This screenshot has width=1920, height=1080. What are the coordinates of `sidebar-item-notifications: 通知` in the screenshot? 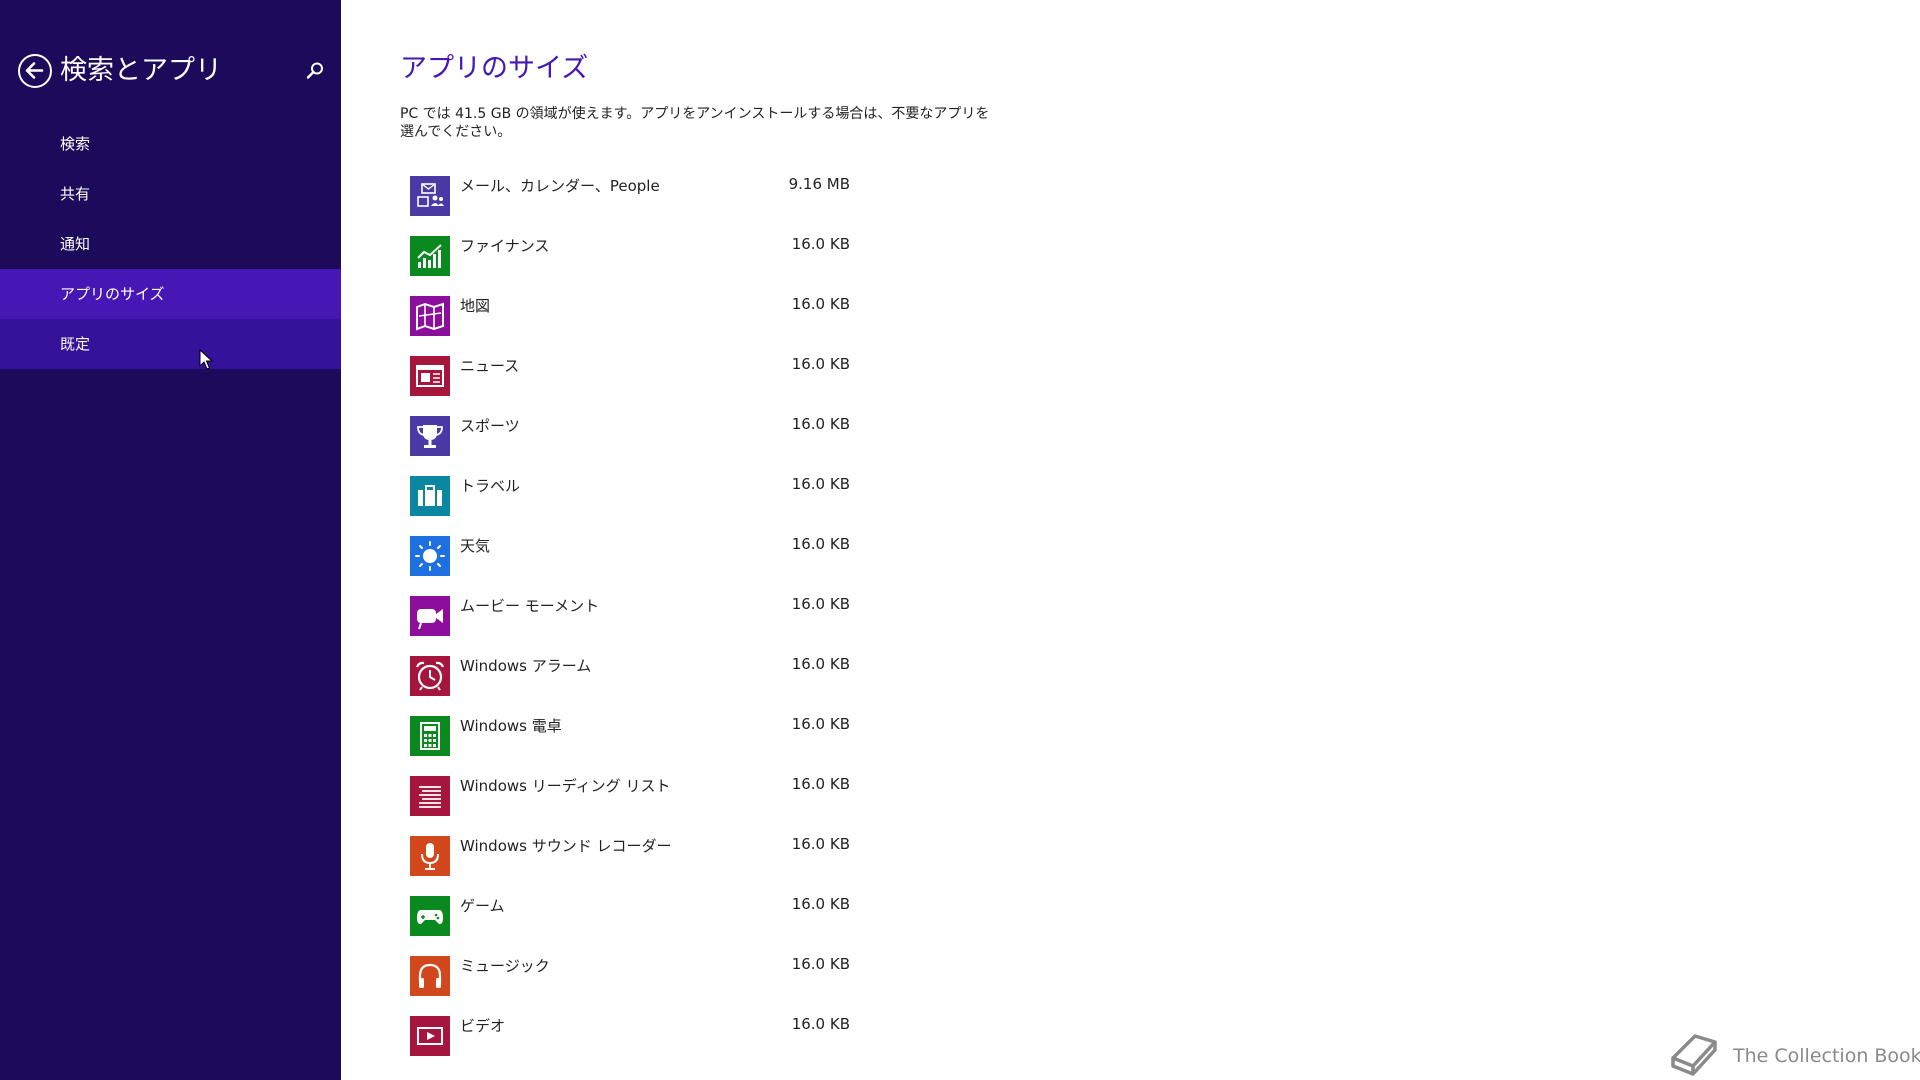 It's located at (170, 244).